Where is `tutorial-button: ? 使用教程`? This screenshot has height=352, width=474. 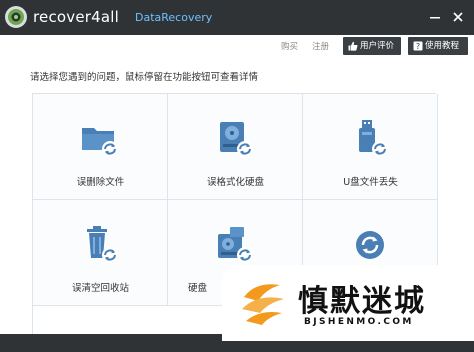 tutorial-button: ? 使用教程 is located at coordinates (438, 46).